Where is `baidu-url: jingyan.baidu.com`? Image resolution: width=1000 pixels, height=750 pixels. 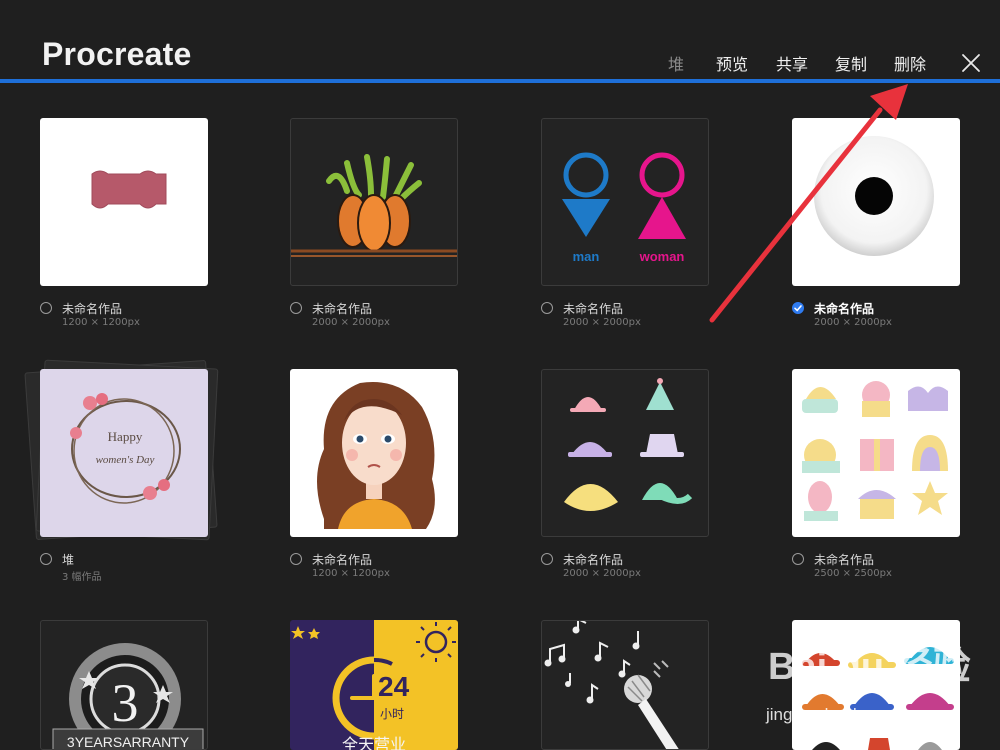 baidu-url: jingyan.baidu.com is located at coordinates (835, 714).